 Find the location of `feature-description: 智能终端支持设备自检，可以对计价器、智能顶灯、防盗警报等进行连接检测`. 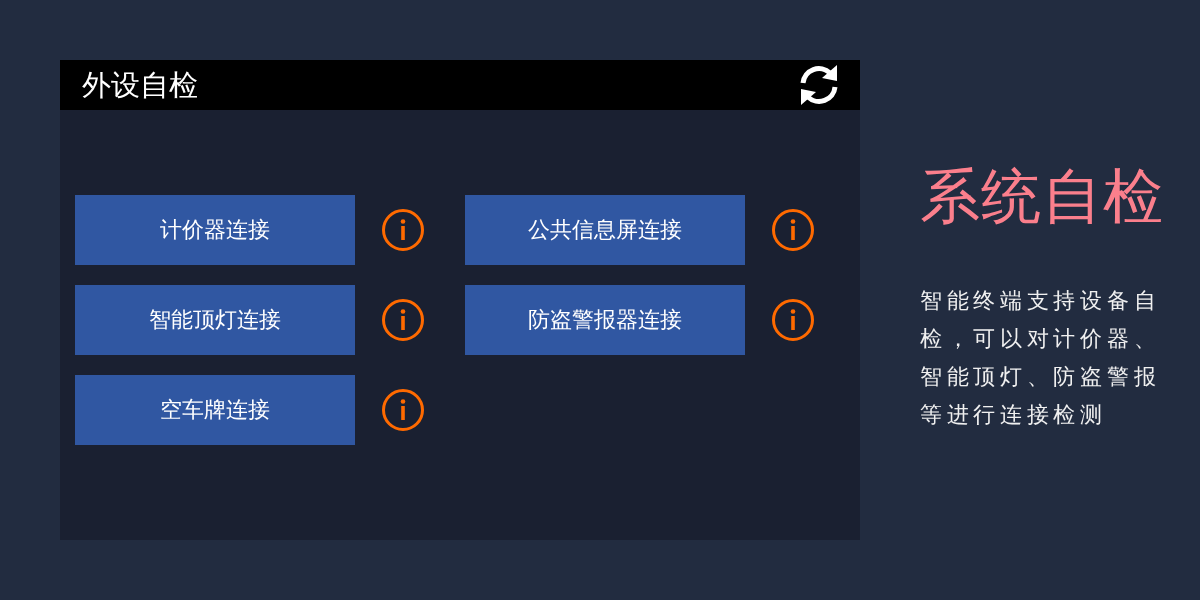

feature-description: 智能终端支持设备自检，可以对计价器、智能顶灯、防盗警报等进行连接检测 is located at coordinates (1041, 358).